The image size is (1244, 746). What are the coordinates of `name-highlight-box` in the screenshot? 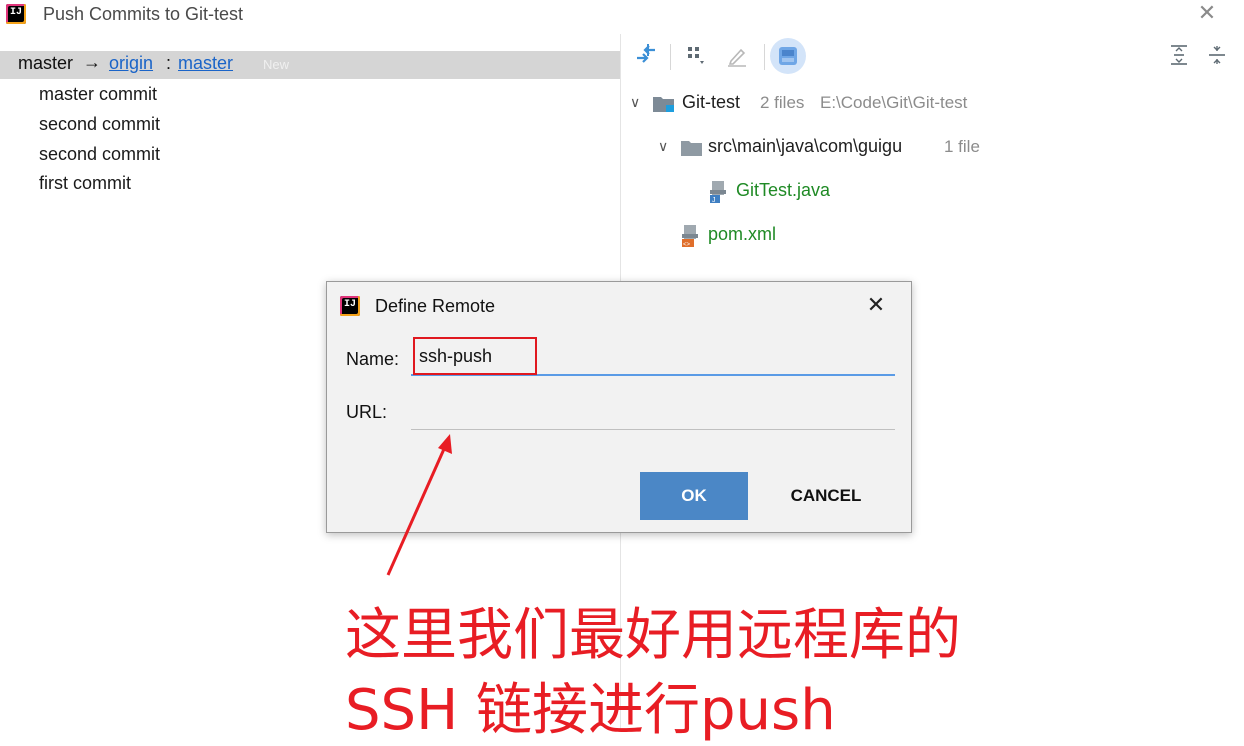 It's located at (475, 356).